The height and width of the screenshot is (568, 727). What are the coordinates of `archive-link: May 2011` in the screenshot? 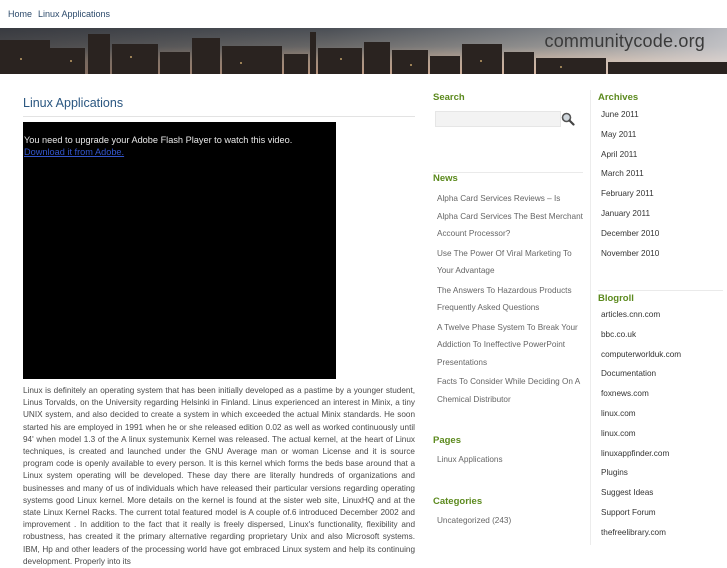 It's located at (630, 140).